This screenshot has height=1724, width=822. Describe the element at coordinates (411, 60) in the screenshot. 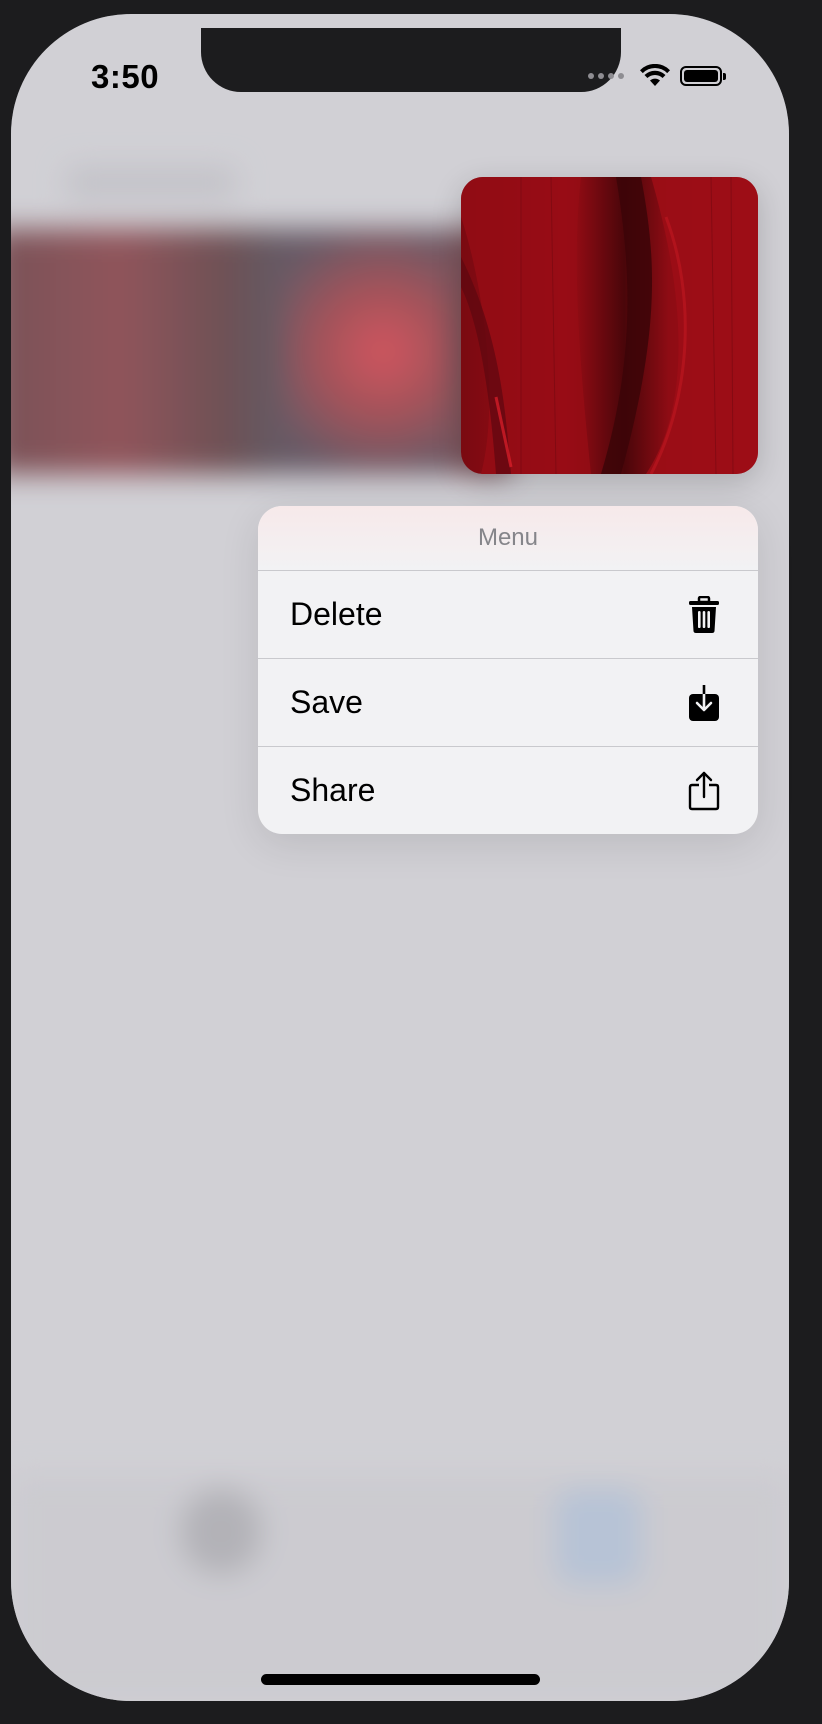

I see `device-notch` at that location.